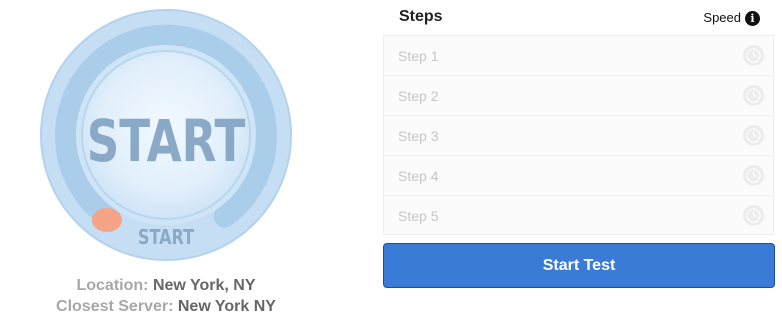 The height and width of the screenshot is (335, 782). Describe the element at coordinates (752, 18) in the screenshot. I see `info-icon: i` at that location.